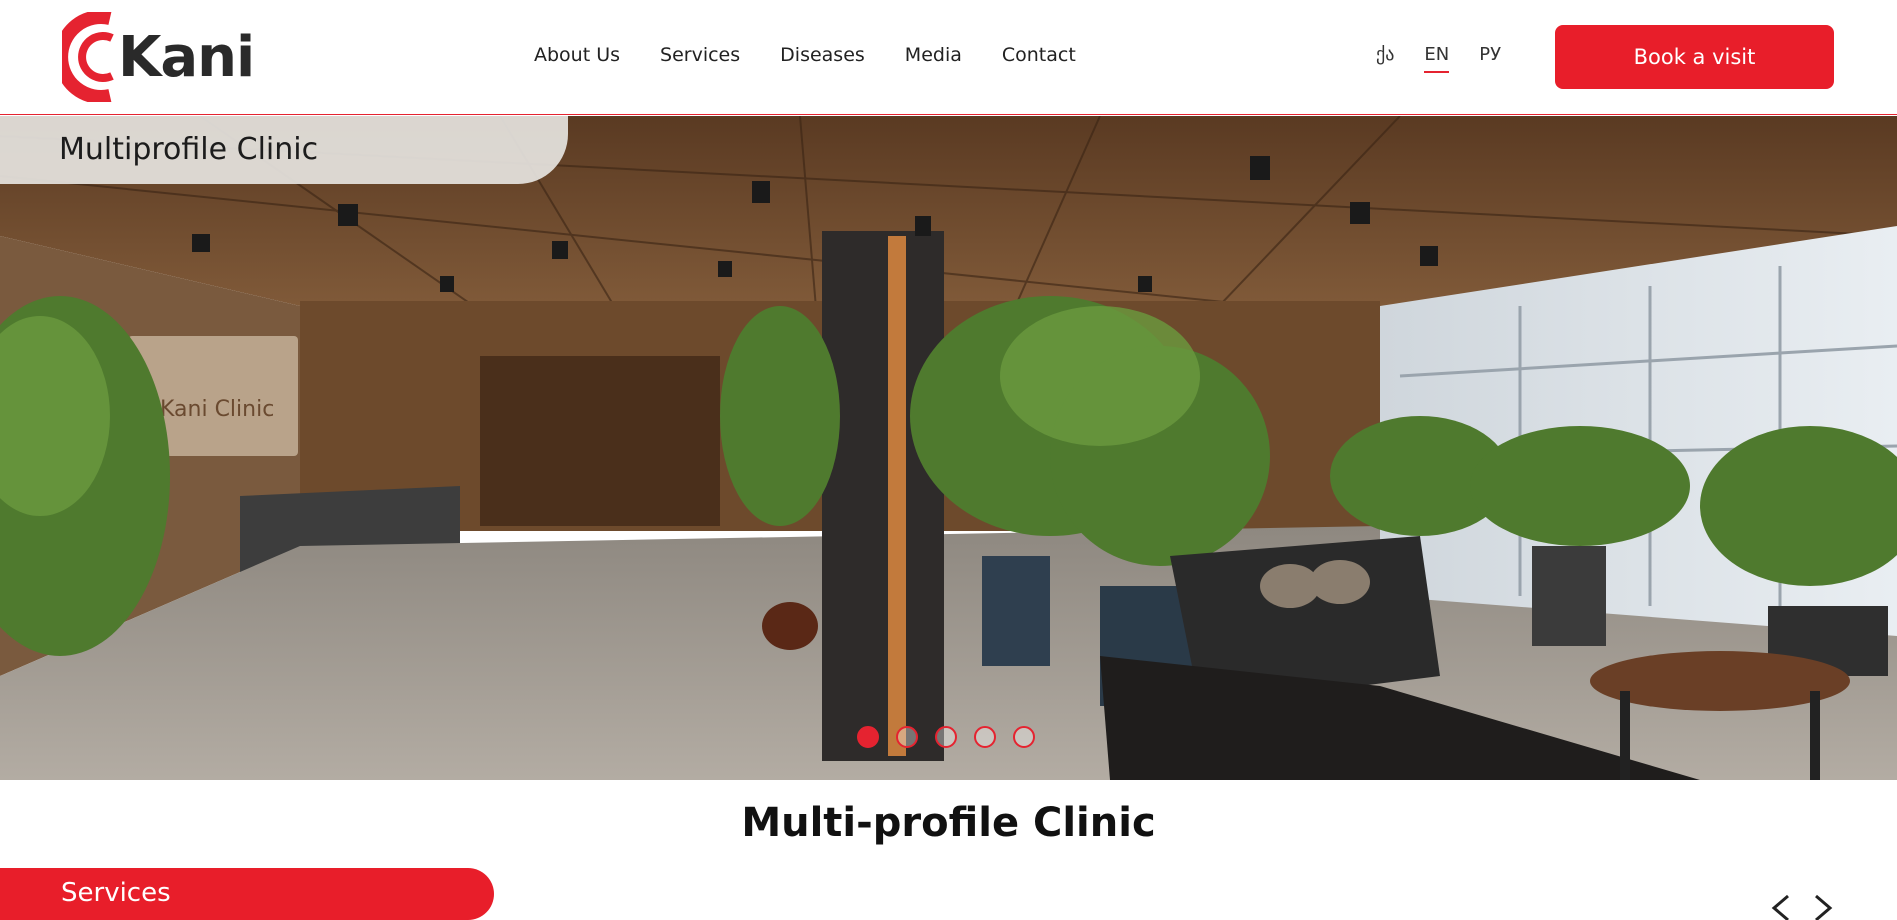 Image resolution: width=1897 pixels, height=920 pixels. Describe the element at coordinates (1781, 906) in the screenshot. I see `arrow-left-icon` at that location.